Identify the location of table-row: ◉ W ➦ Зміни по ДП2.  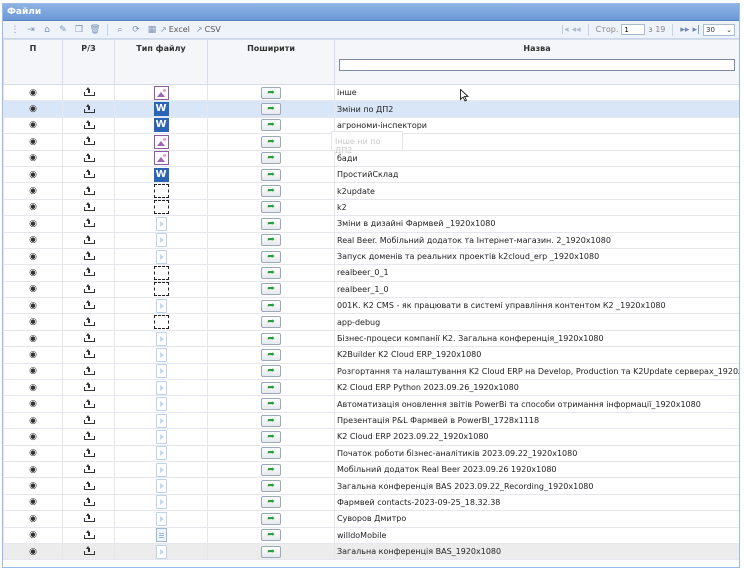
(371, 109).